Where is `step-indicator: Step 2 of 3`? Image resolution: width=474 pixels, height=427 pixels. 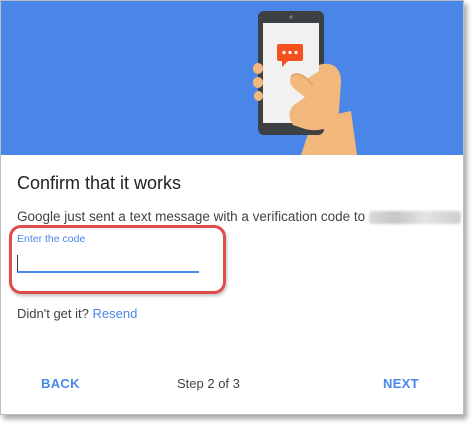
step-indicator: Step 2 of 3 is located at coordinates (208, 383).